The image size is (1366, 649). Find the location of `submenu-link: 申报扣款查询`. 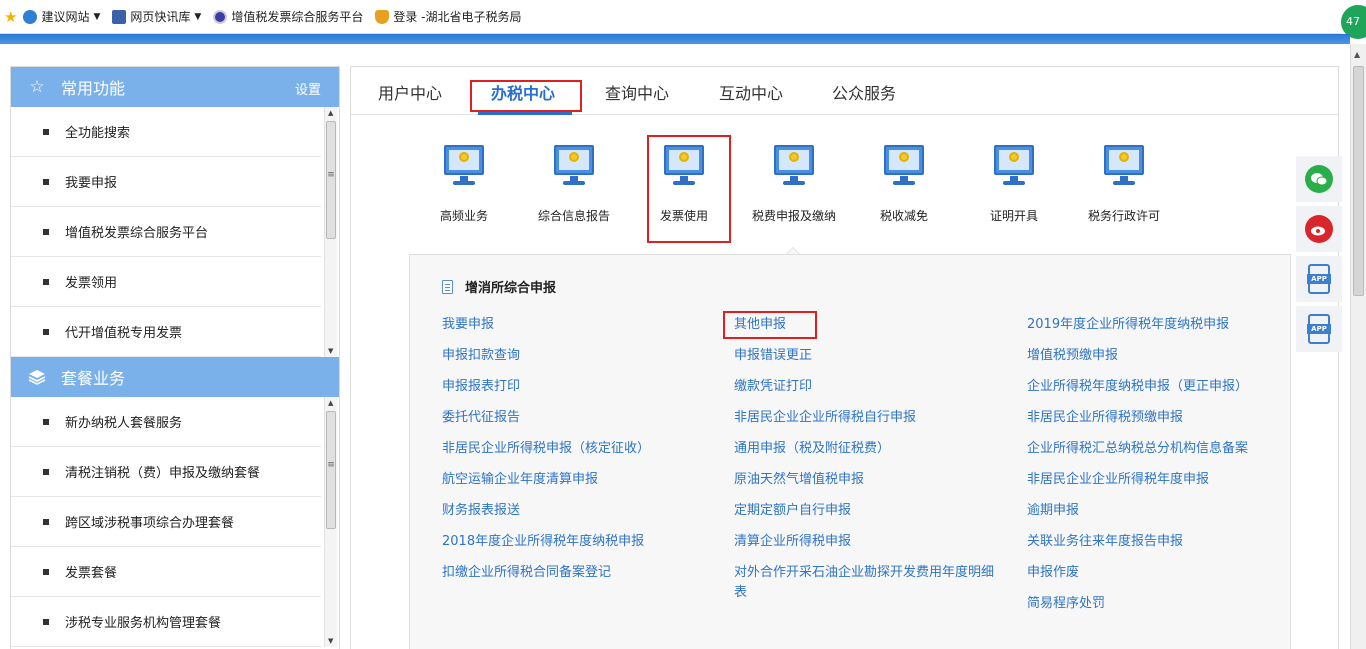

submenu-link: 申报扣款查询 is located at coordinates (546, 361).